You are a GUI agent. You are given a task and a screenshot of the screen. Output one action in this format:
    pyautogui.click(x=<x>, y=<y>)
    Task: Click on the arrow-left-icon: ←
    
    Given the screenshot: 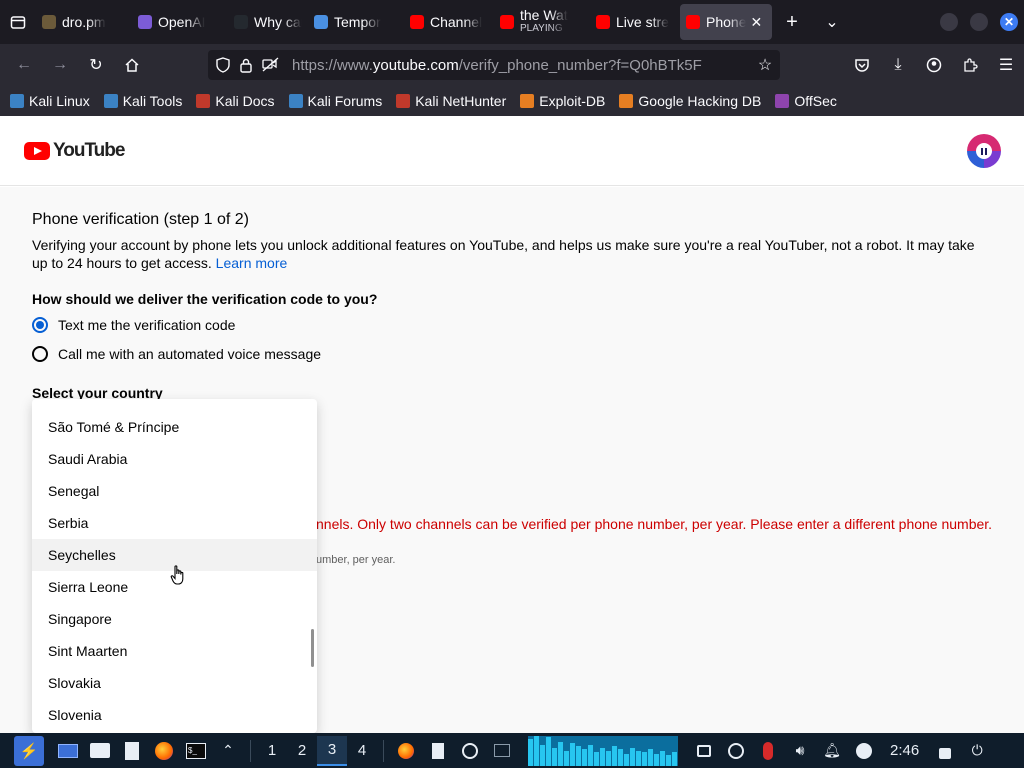 What is the action you would take?
    pyautogui.click(x=24, y=64)
    